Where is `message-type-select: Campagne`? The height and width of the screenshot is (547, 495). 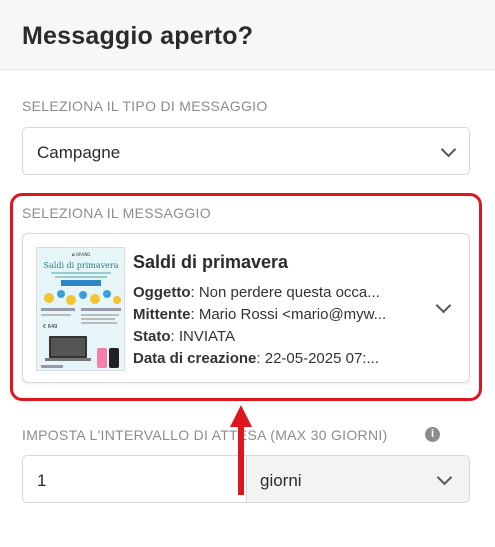 message-type-select: Campagne is located at coordinates (246, 151).